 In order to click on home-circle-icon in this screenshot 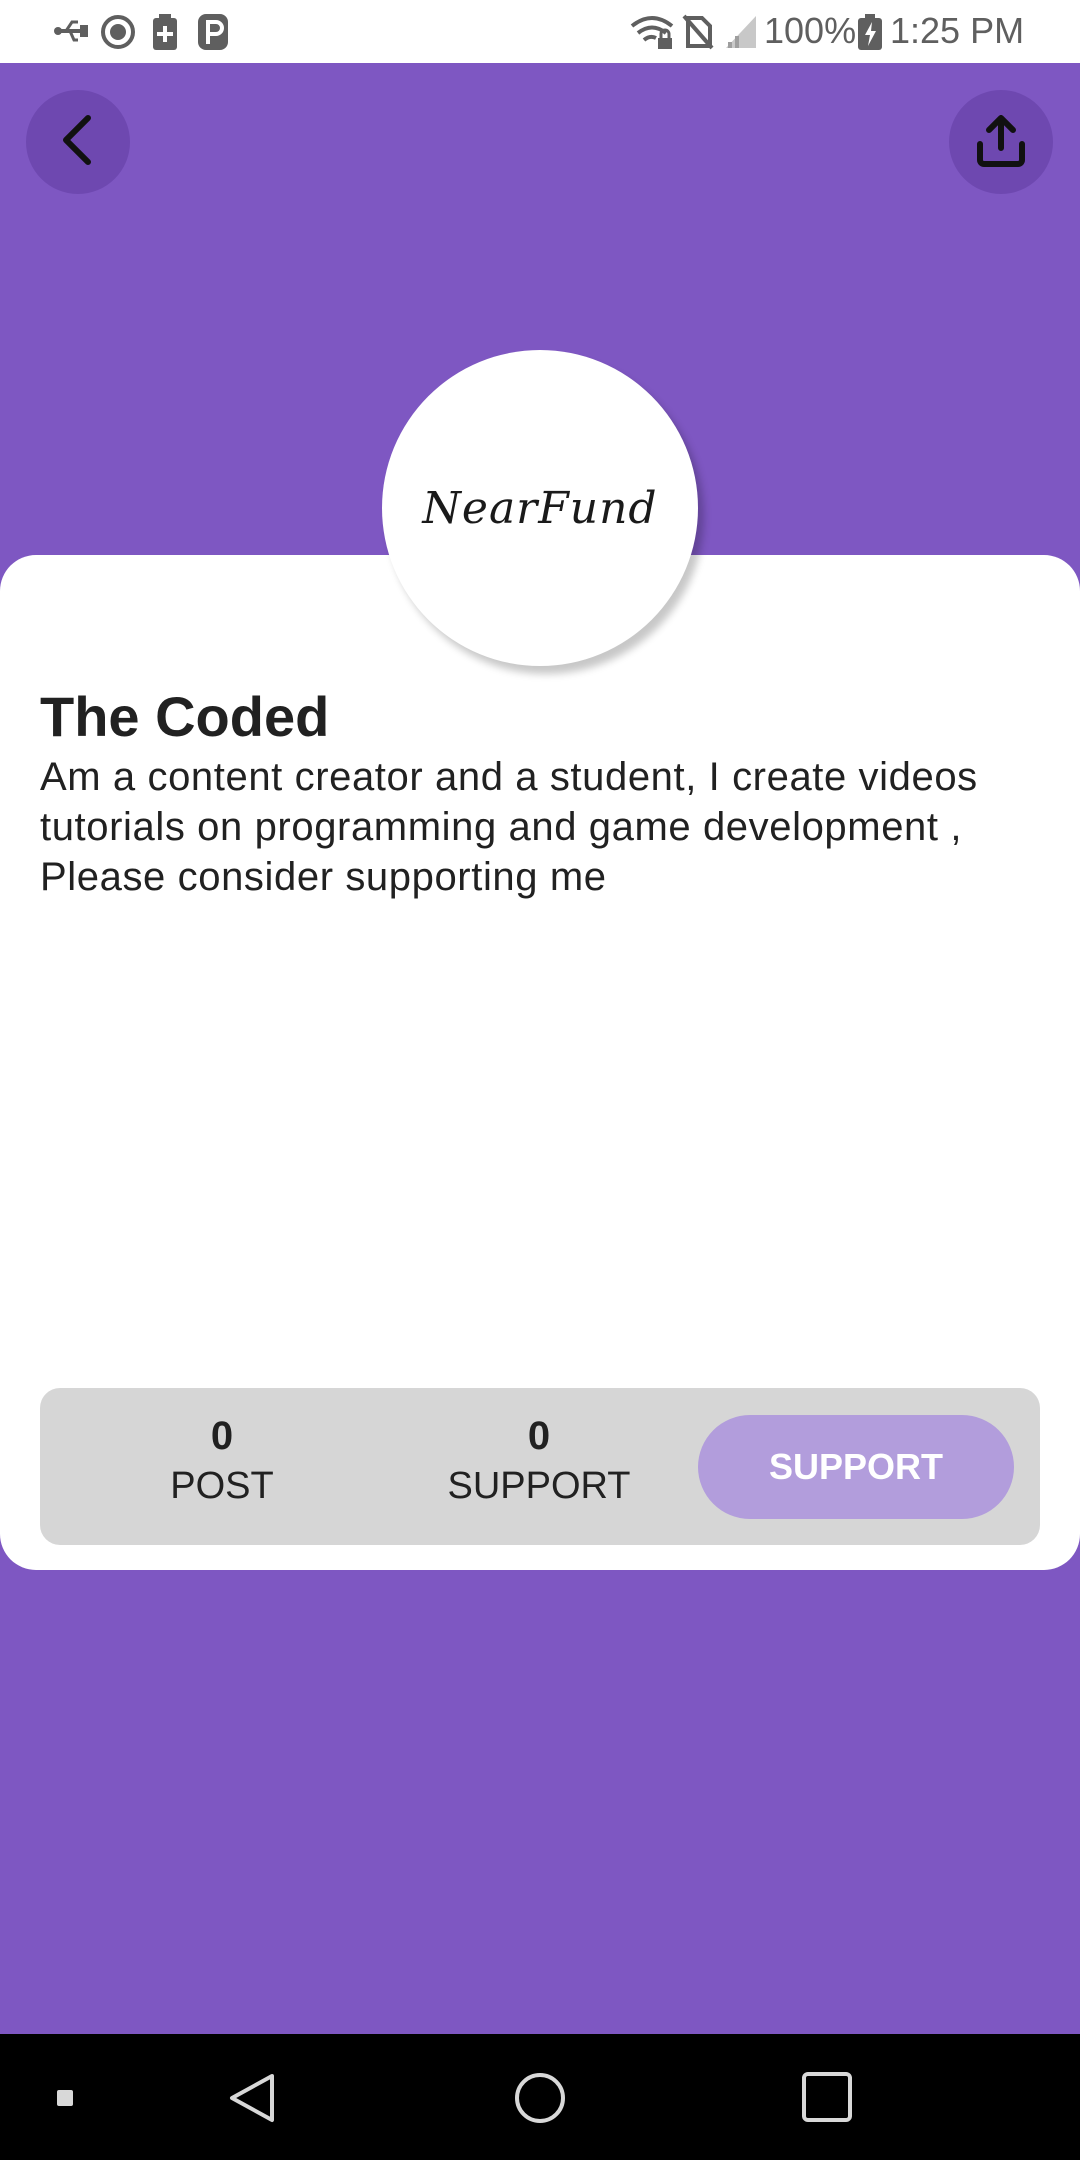, I will do `click(540, 2100)`.